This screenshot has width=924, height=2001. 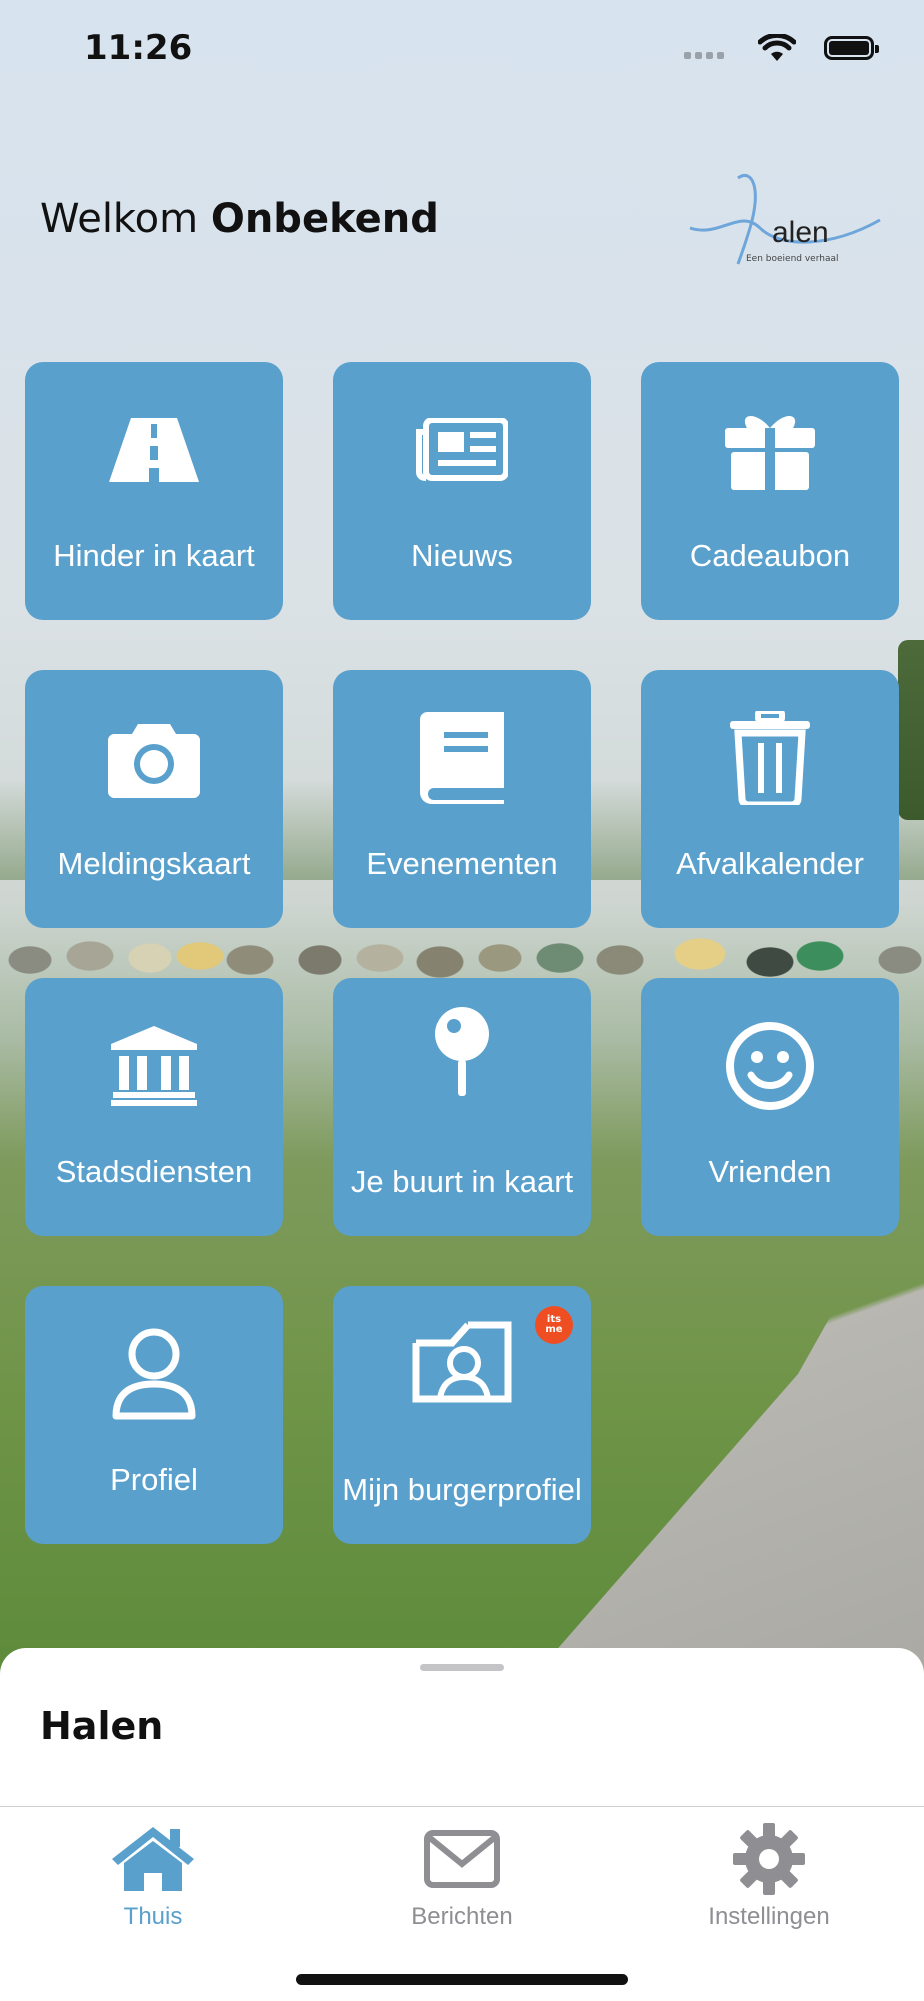 What do you see at coordinates (792, 259) in the screenshot?
I see `logo-tagline: Een boeiend verhaal` at bounding box center [792, 259].